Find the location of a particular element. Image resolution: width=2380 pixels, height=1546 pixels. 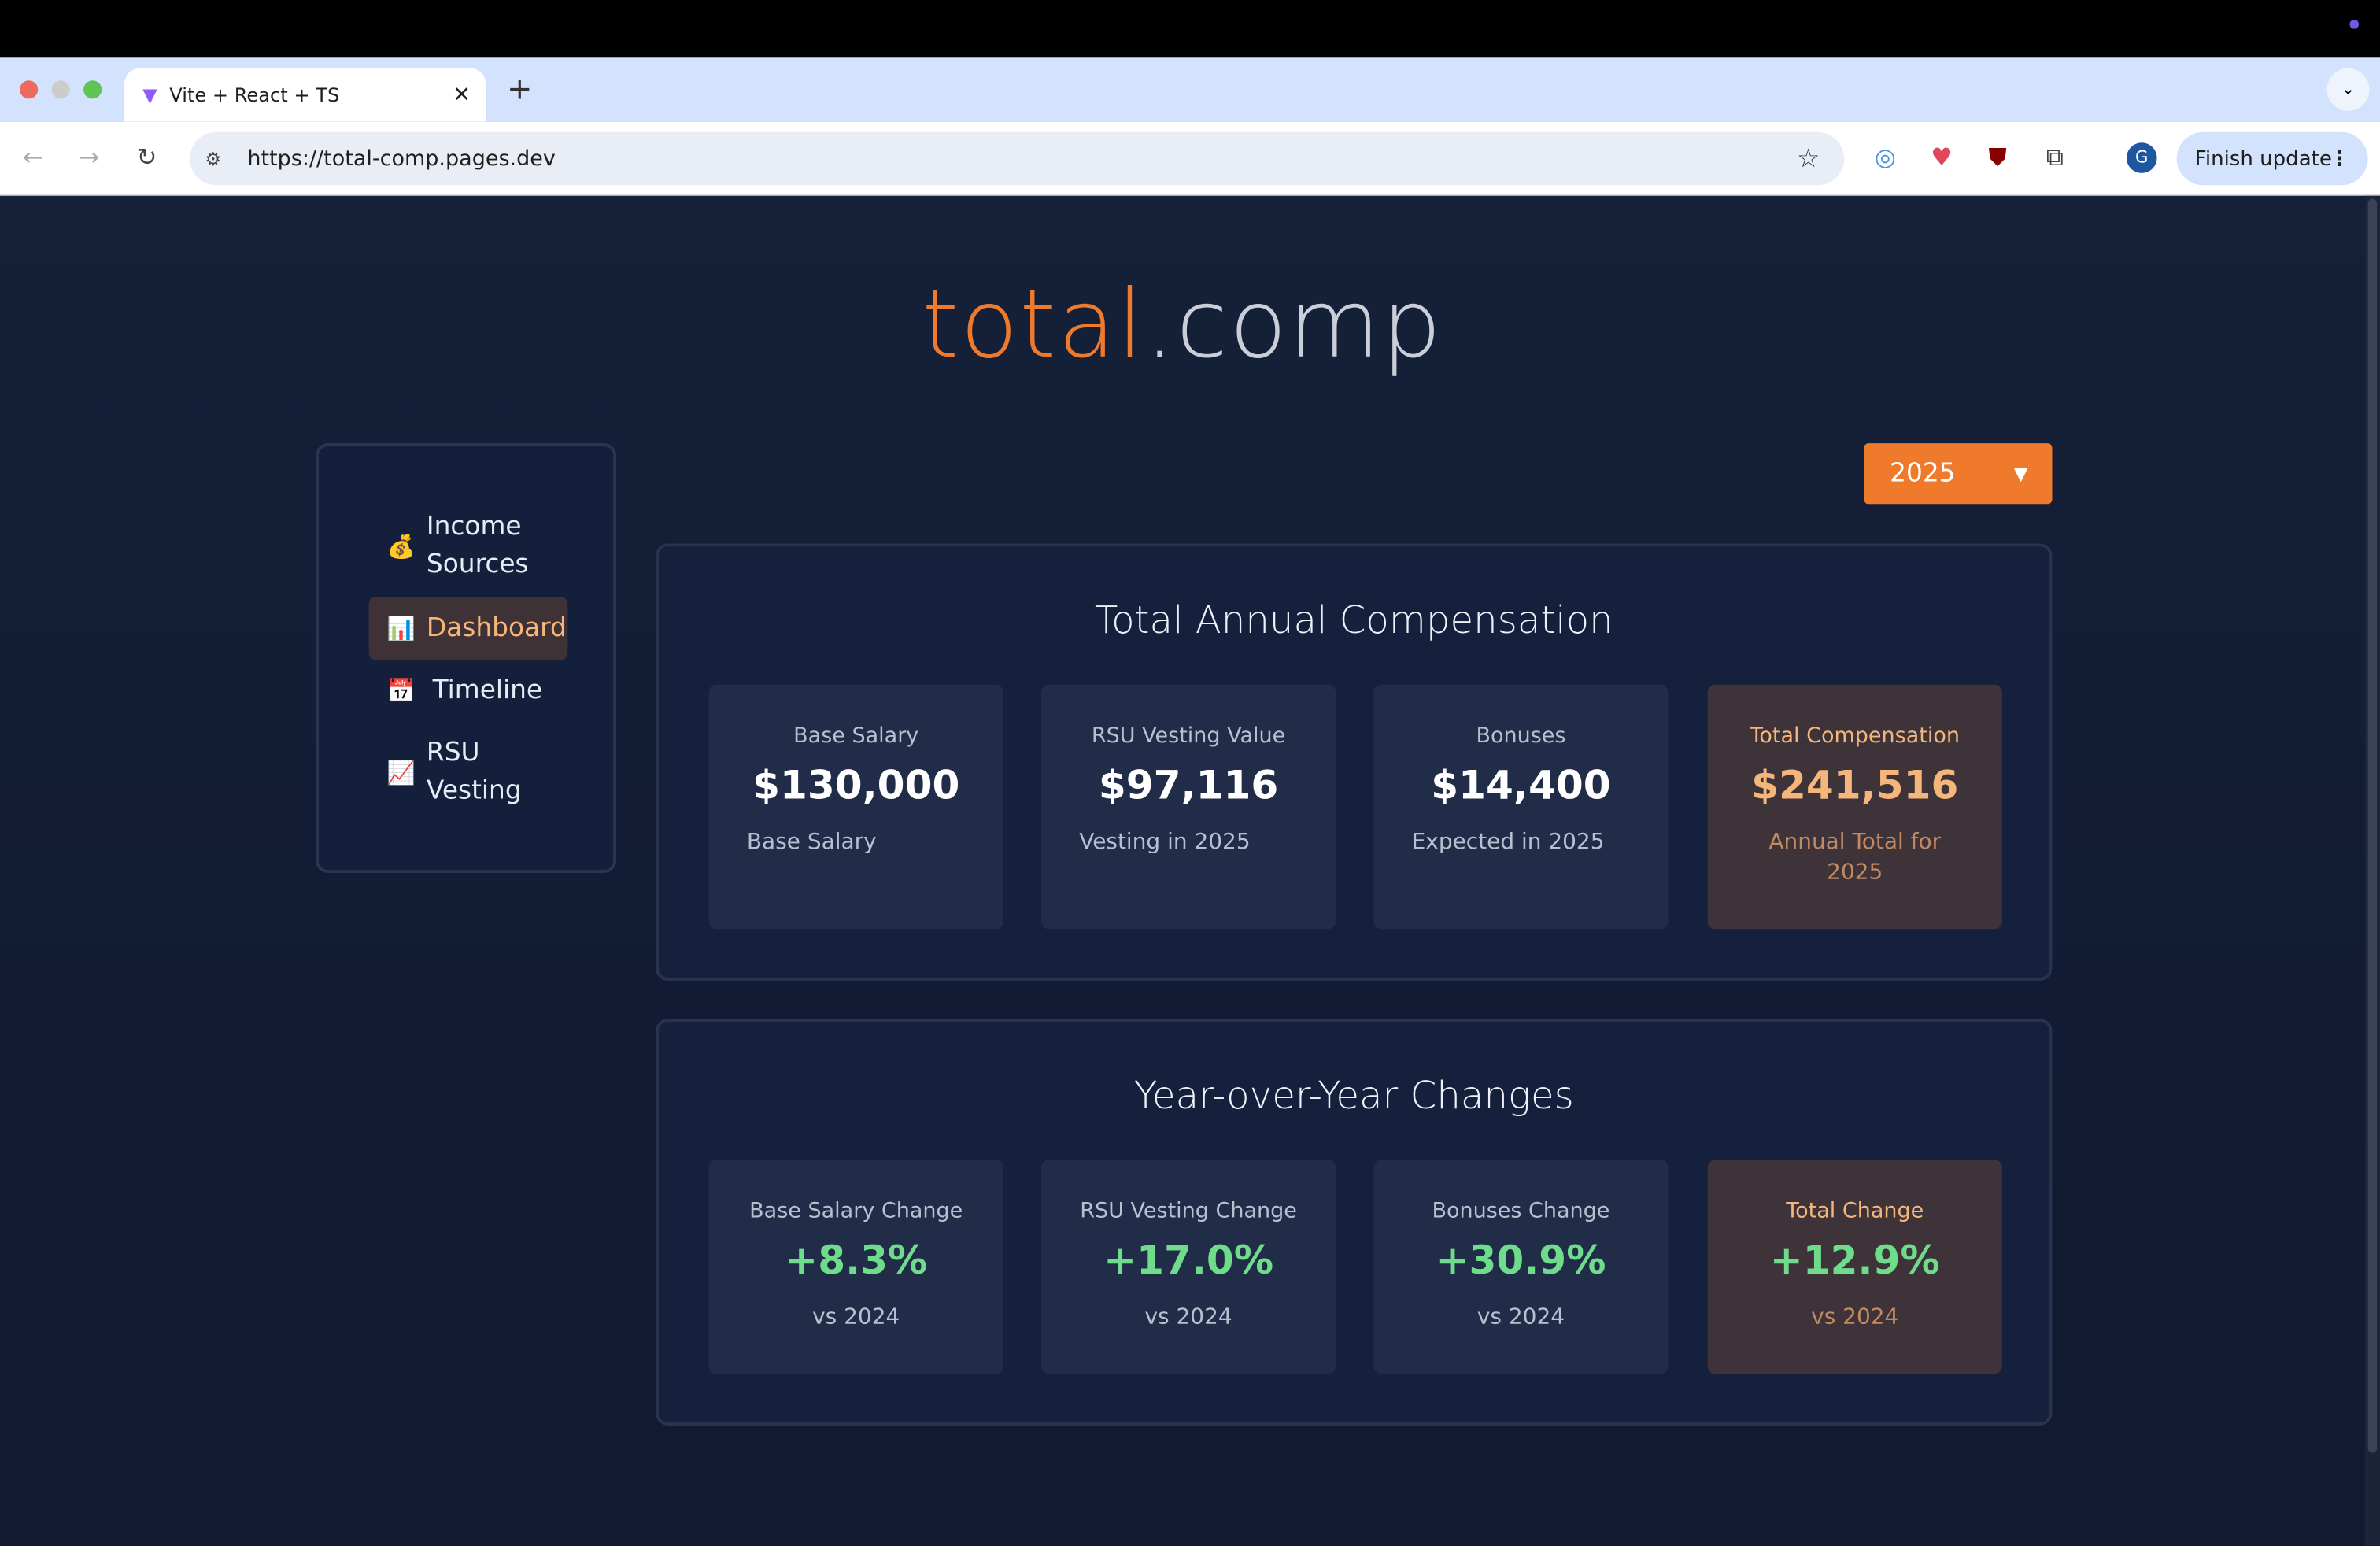

finish-update-button: Finish update ⋮ is located at coordinates (2272, 158).